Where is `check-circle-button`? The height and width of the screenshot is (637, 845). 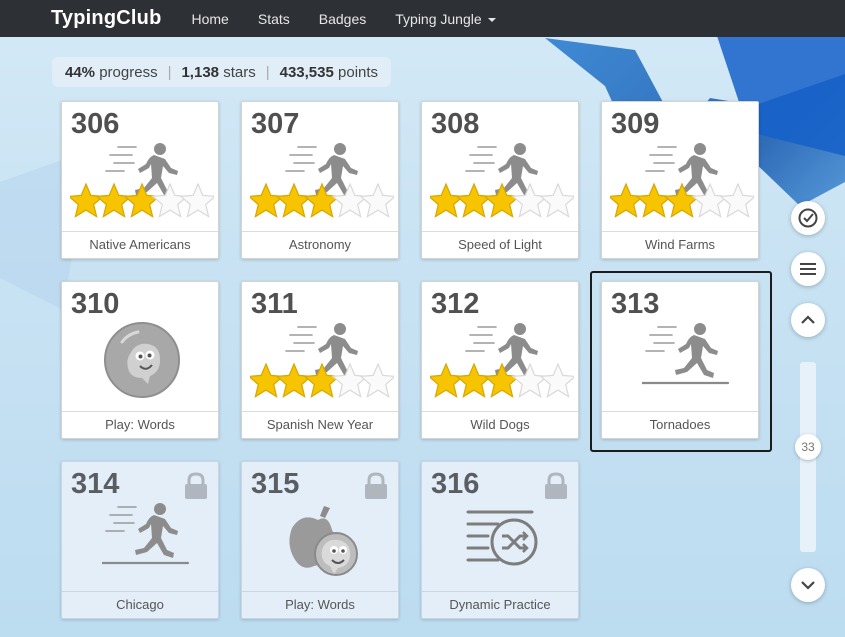 check-circle-button is located at coordinates (808, 218).